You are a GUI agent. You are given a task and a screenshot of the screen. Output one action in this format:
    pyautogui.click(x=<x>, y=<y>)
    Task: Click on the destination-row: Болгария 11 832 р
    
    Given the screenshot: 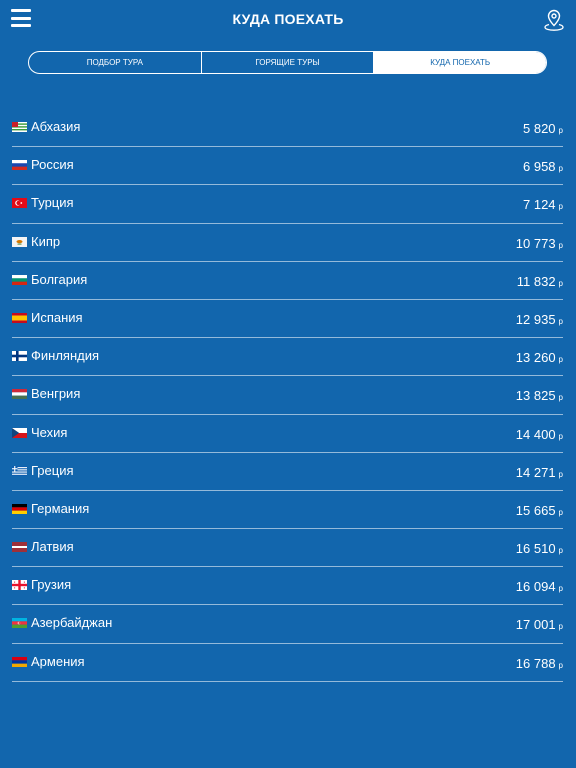 What is the action you would take?
    pyautogui.click(x=287, y=281)
    